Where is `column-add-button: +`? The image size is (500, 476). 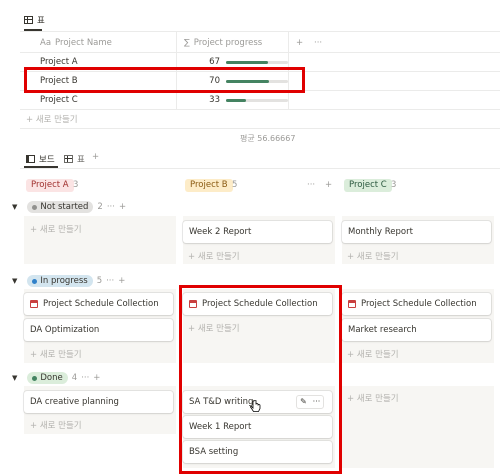
column-add-button: + is located at coordinates (328, 185).